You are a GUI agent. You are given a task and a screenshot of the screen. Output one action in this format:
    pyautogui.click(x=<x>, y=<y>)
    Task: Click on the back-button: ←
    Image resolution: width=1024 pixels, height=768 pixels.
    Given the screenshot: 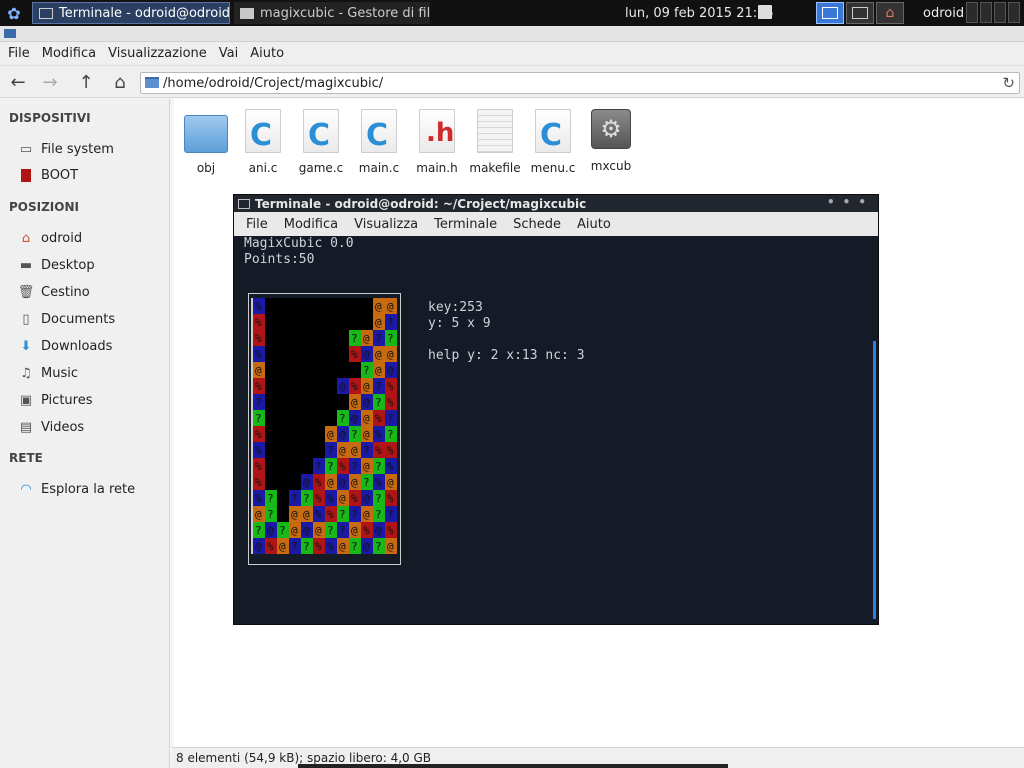 What is the action you would take?
    pyautogui.click(x=18, y=82)
    